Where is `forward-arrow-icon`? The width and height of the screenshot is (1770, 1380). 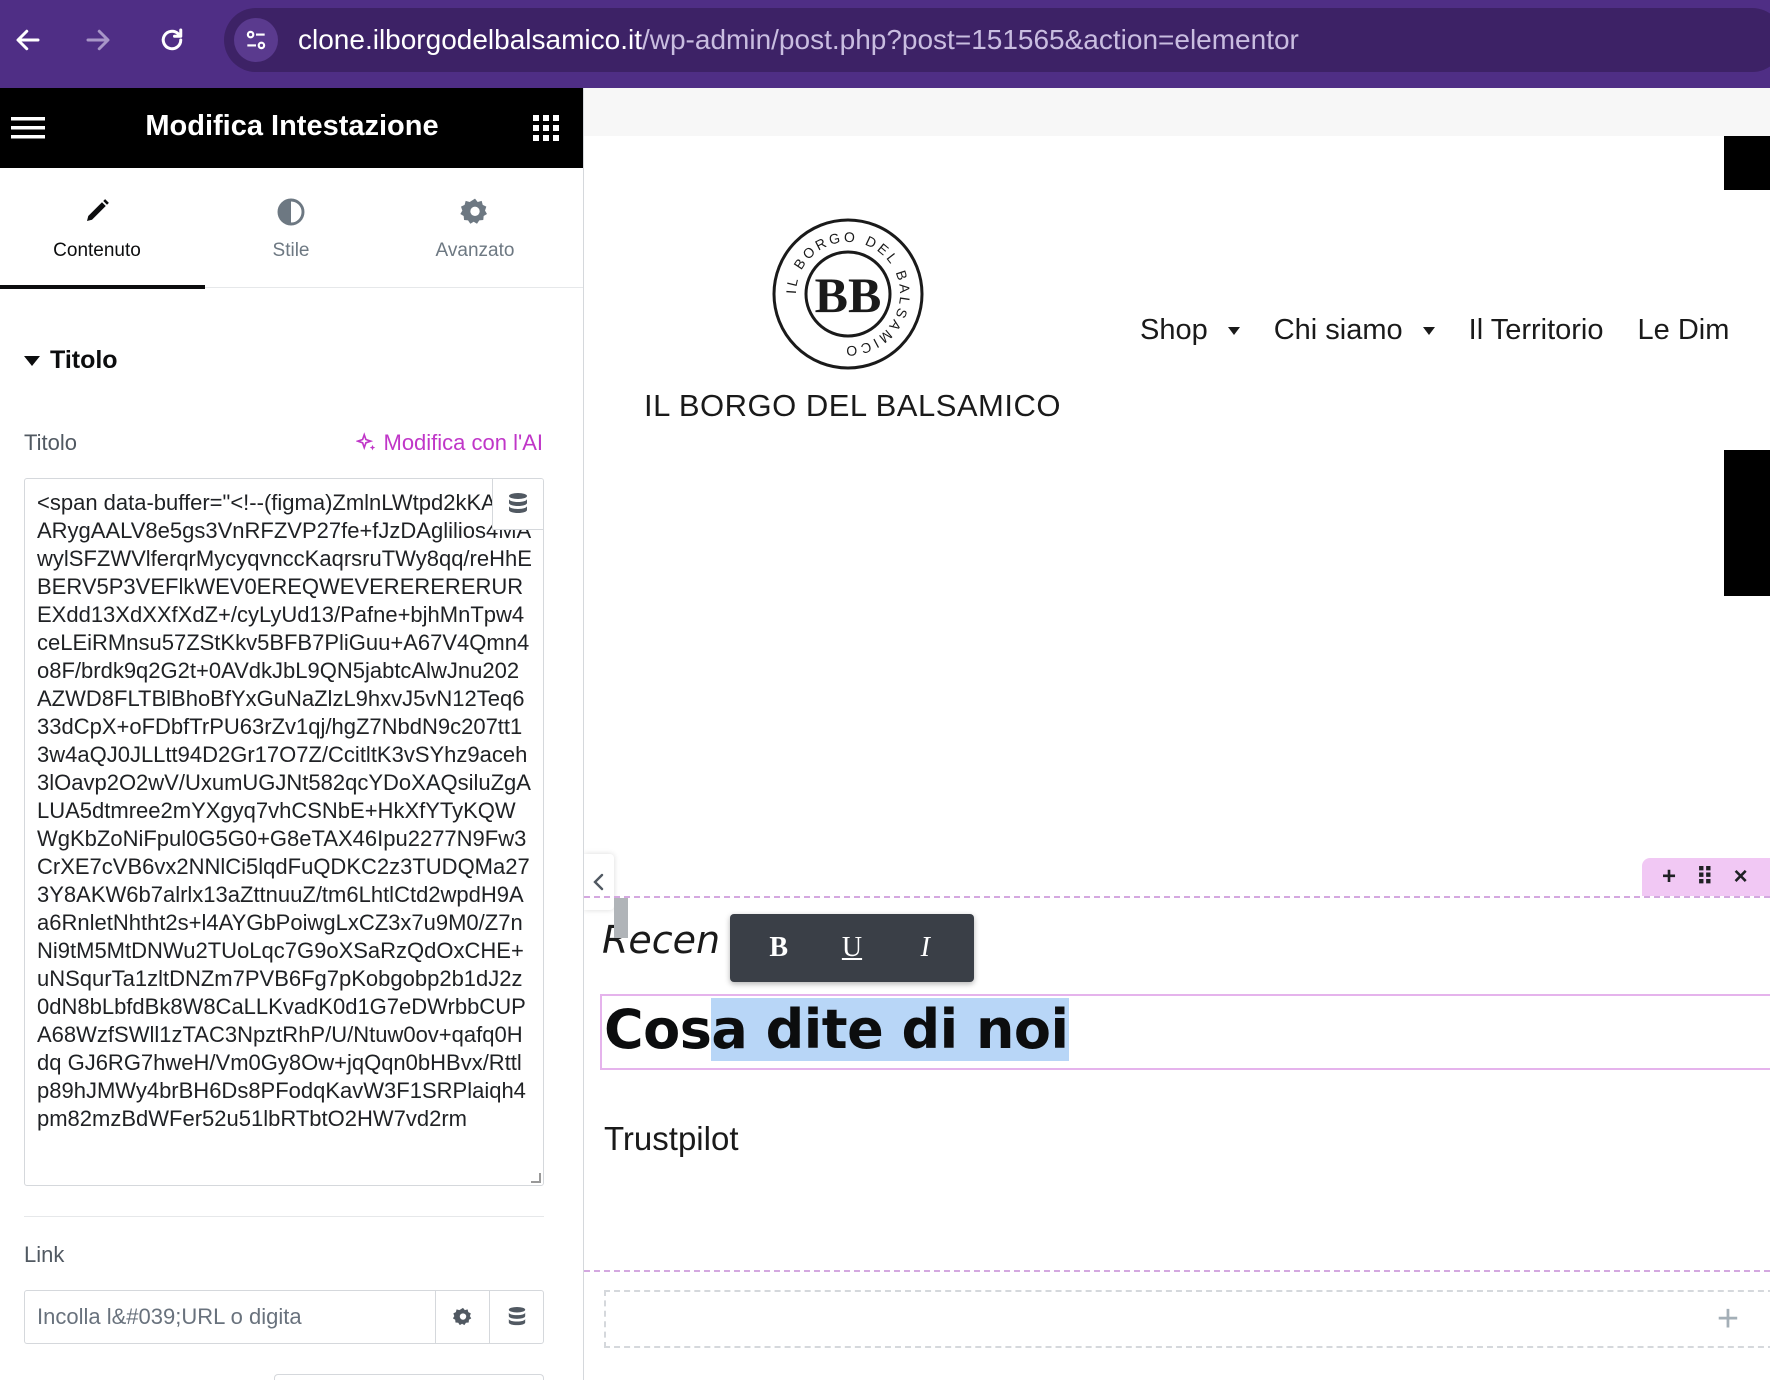
forward-arrow-icon is located at coordinates (98, 40).